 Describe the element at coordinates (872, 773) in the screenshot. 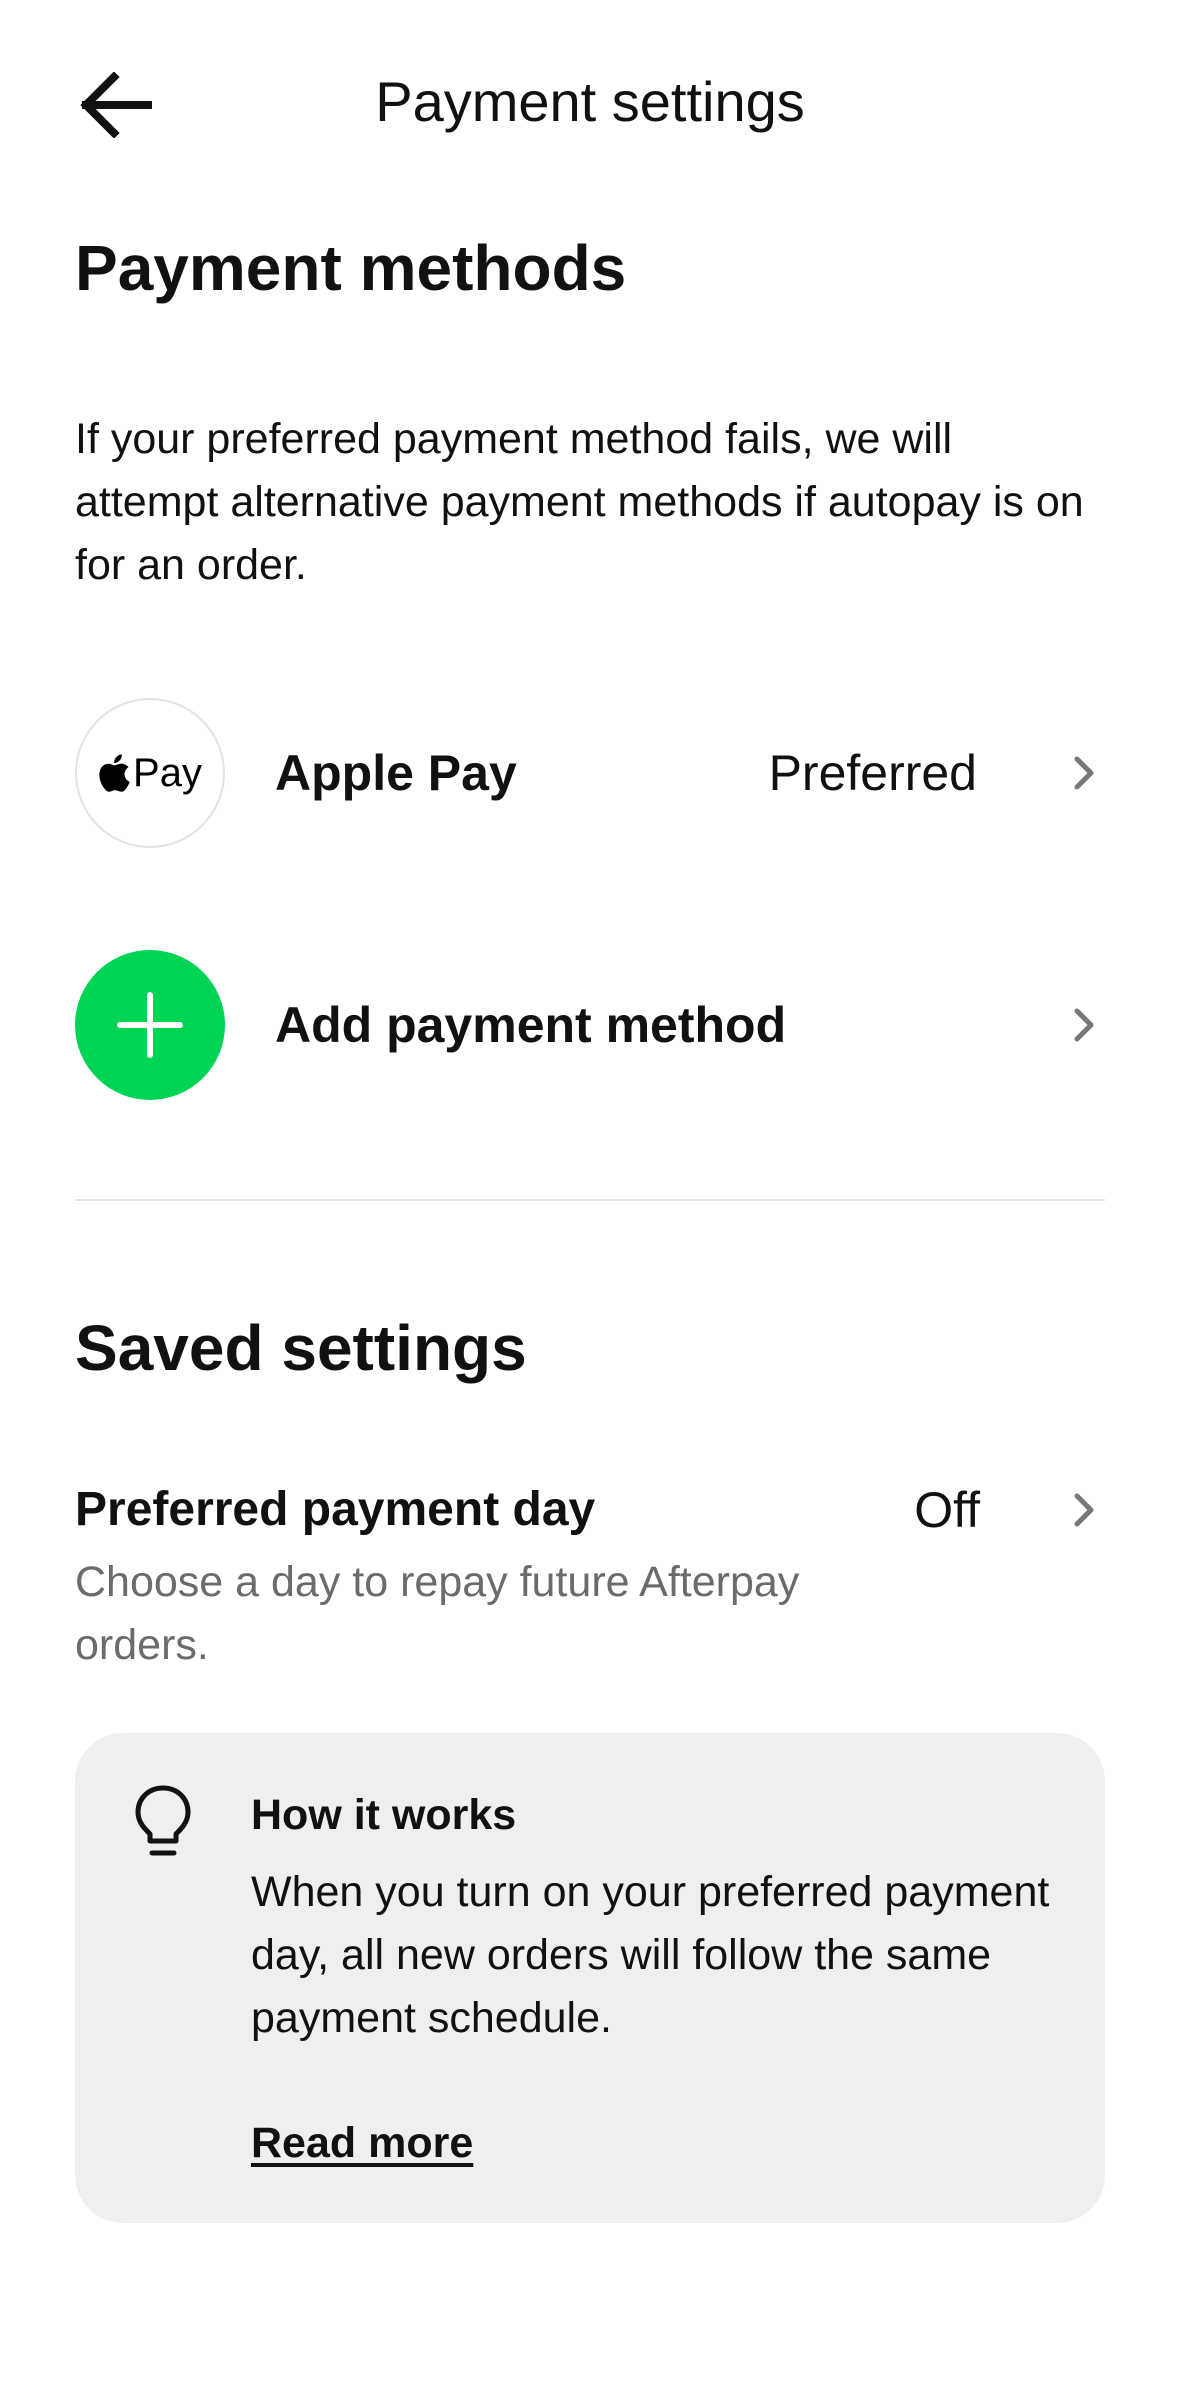

I see `preferred-badge: Preferred` at that location.